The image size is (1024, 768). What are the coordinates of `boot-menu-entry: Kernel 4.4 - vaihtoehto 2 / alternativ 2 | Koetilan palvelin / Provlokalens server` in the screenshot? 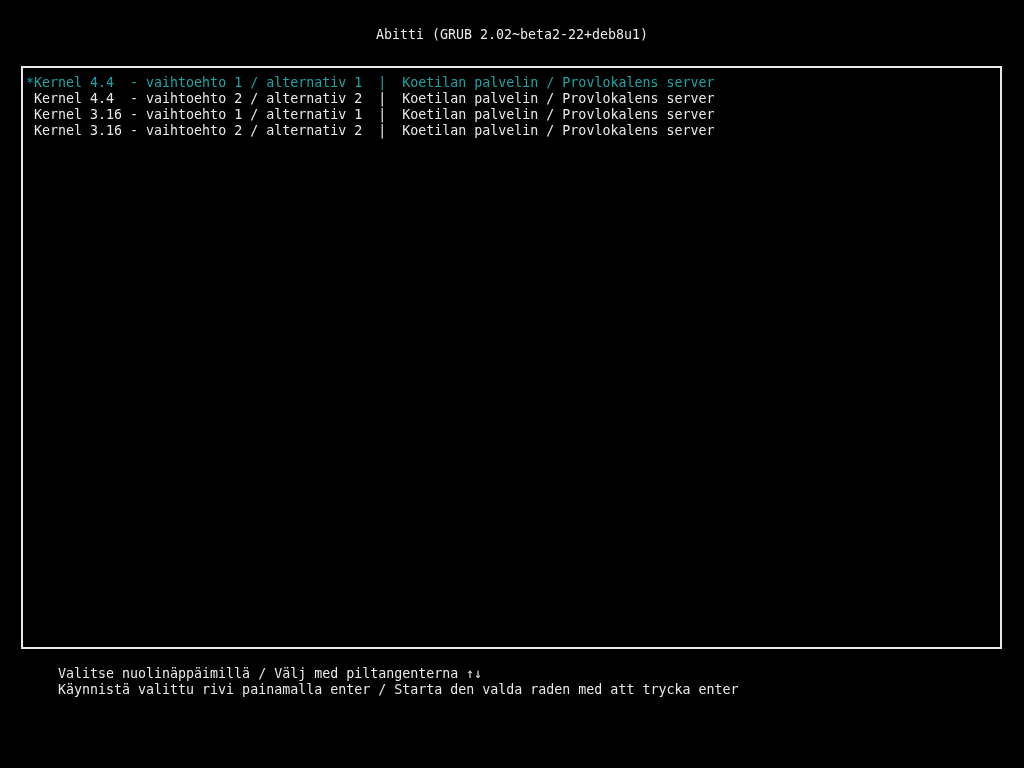 It's located at (370, 99).